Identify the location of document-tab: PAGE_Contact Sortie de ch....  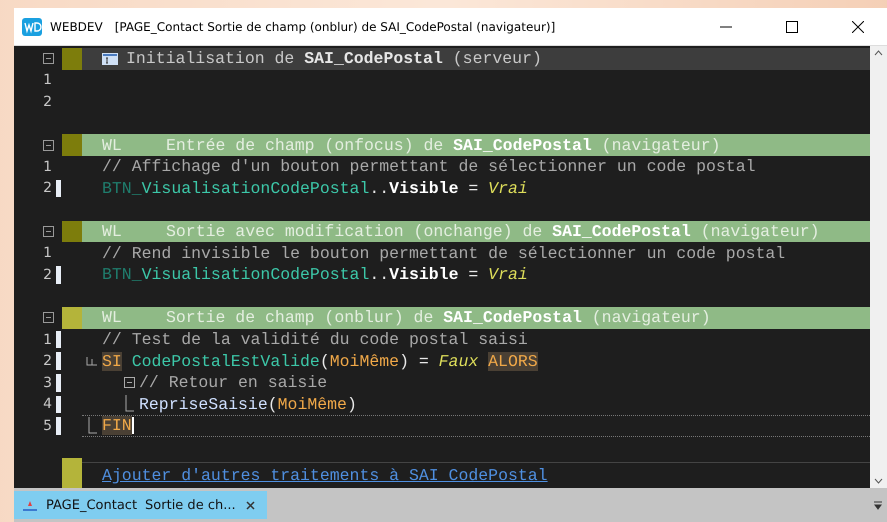
(140, 505).